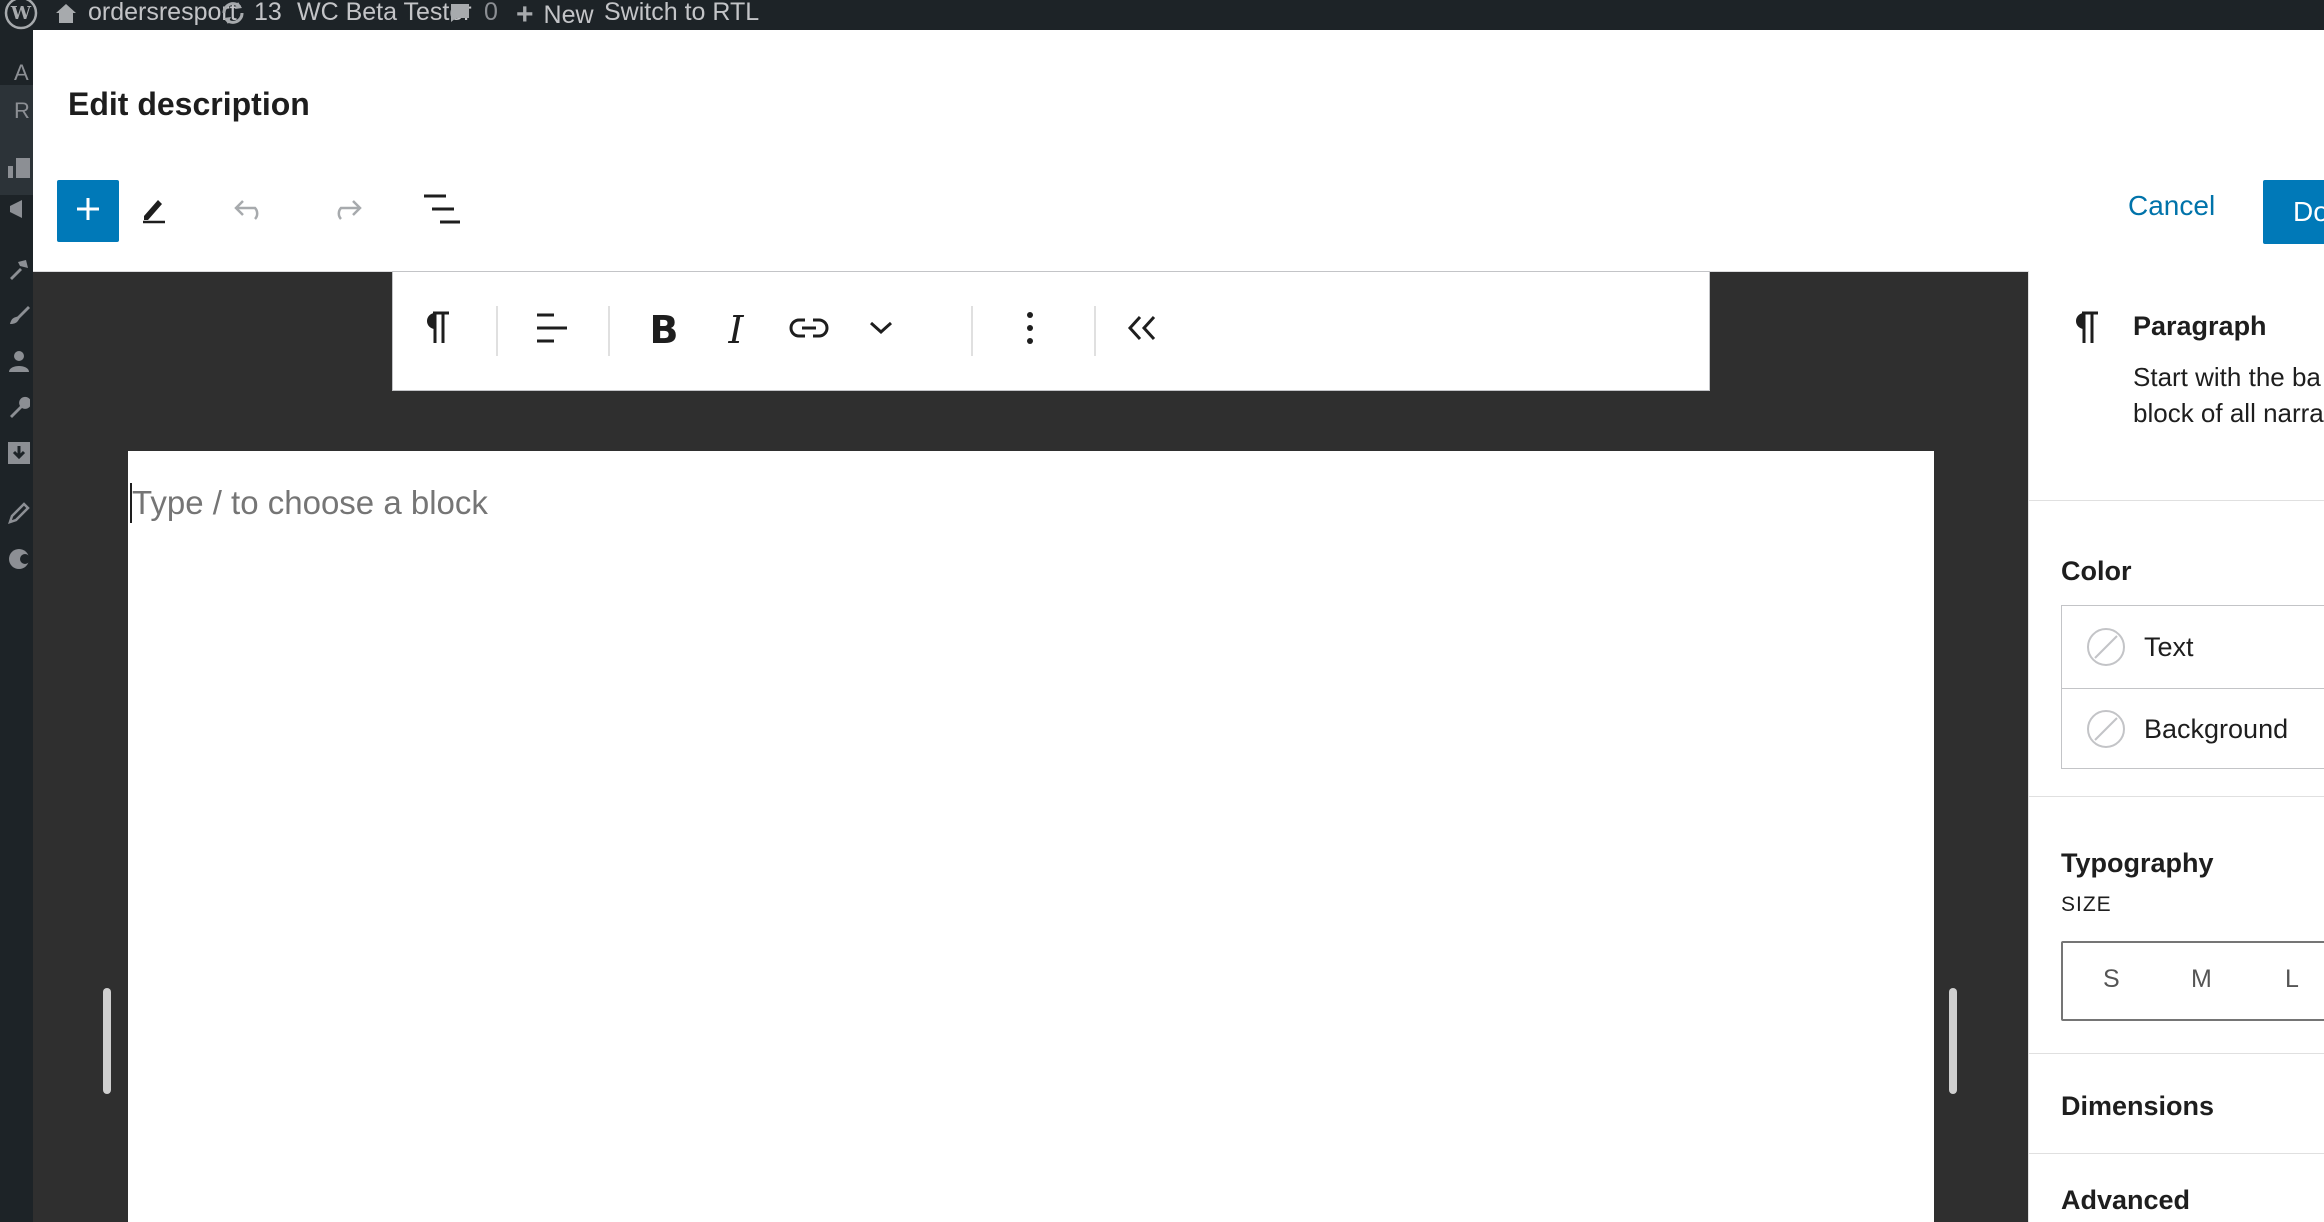  I want to click on link-icon, so click(809, 330).